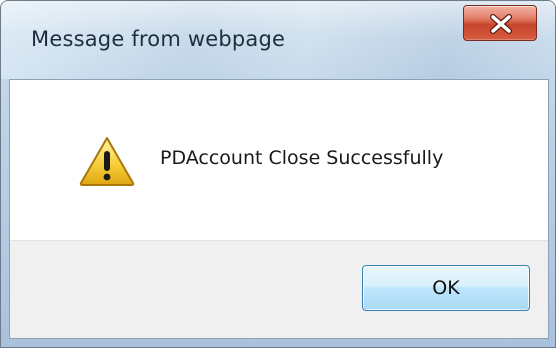 Image resolution: width=556 pixels, height=348 pixels. Describe the element at coordinates (158, 39) in the screenshot. I see `dialog-title: Message from webpage` at that location.